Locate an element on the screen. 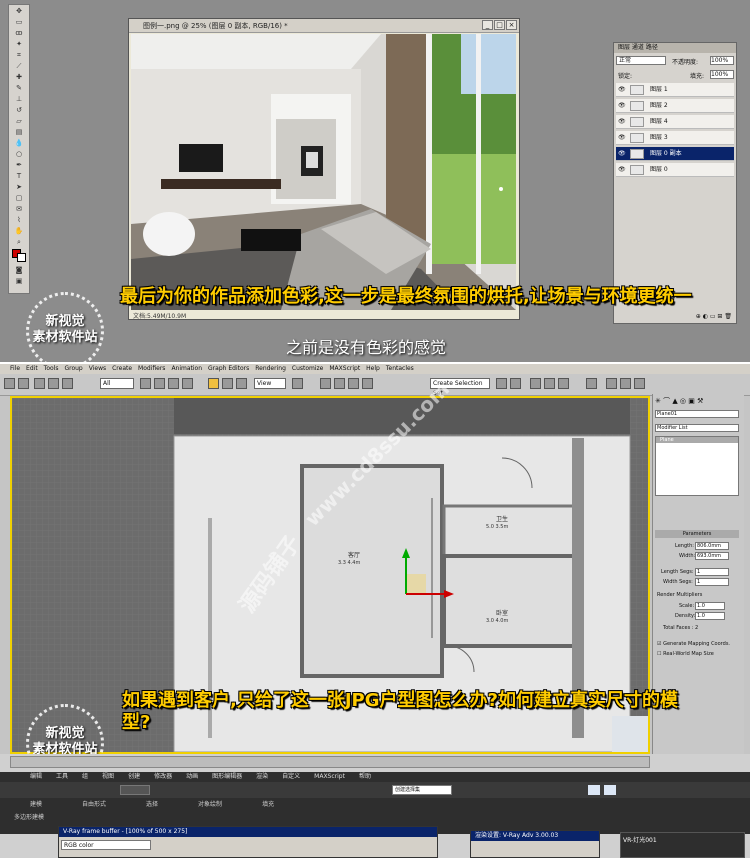  select-by-name-icon is located at coordinates (159, 383).